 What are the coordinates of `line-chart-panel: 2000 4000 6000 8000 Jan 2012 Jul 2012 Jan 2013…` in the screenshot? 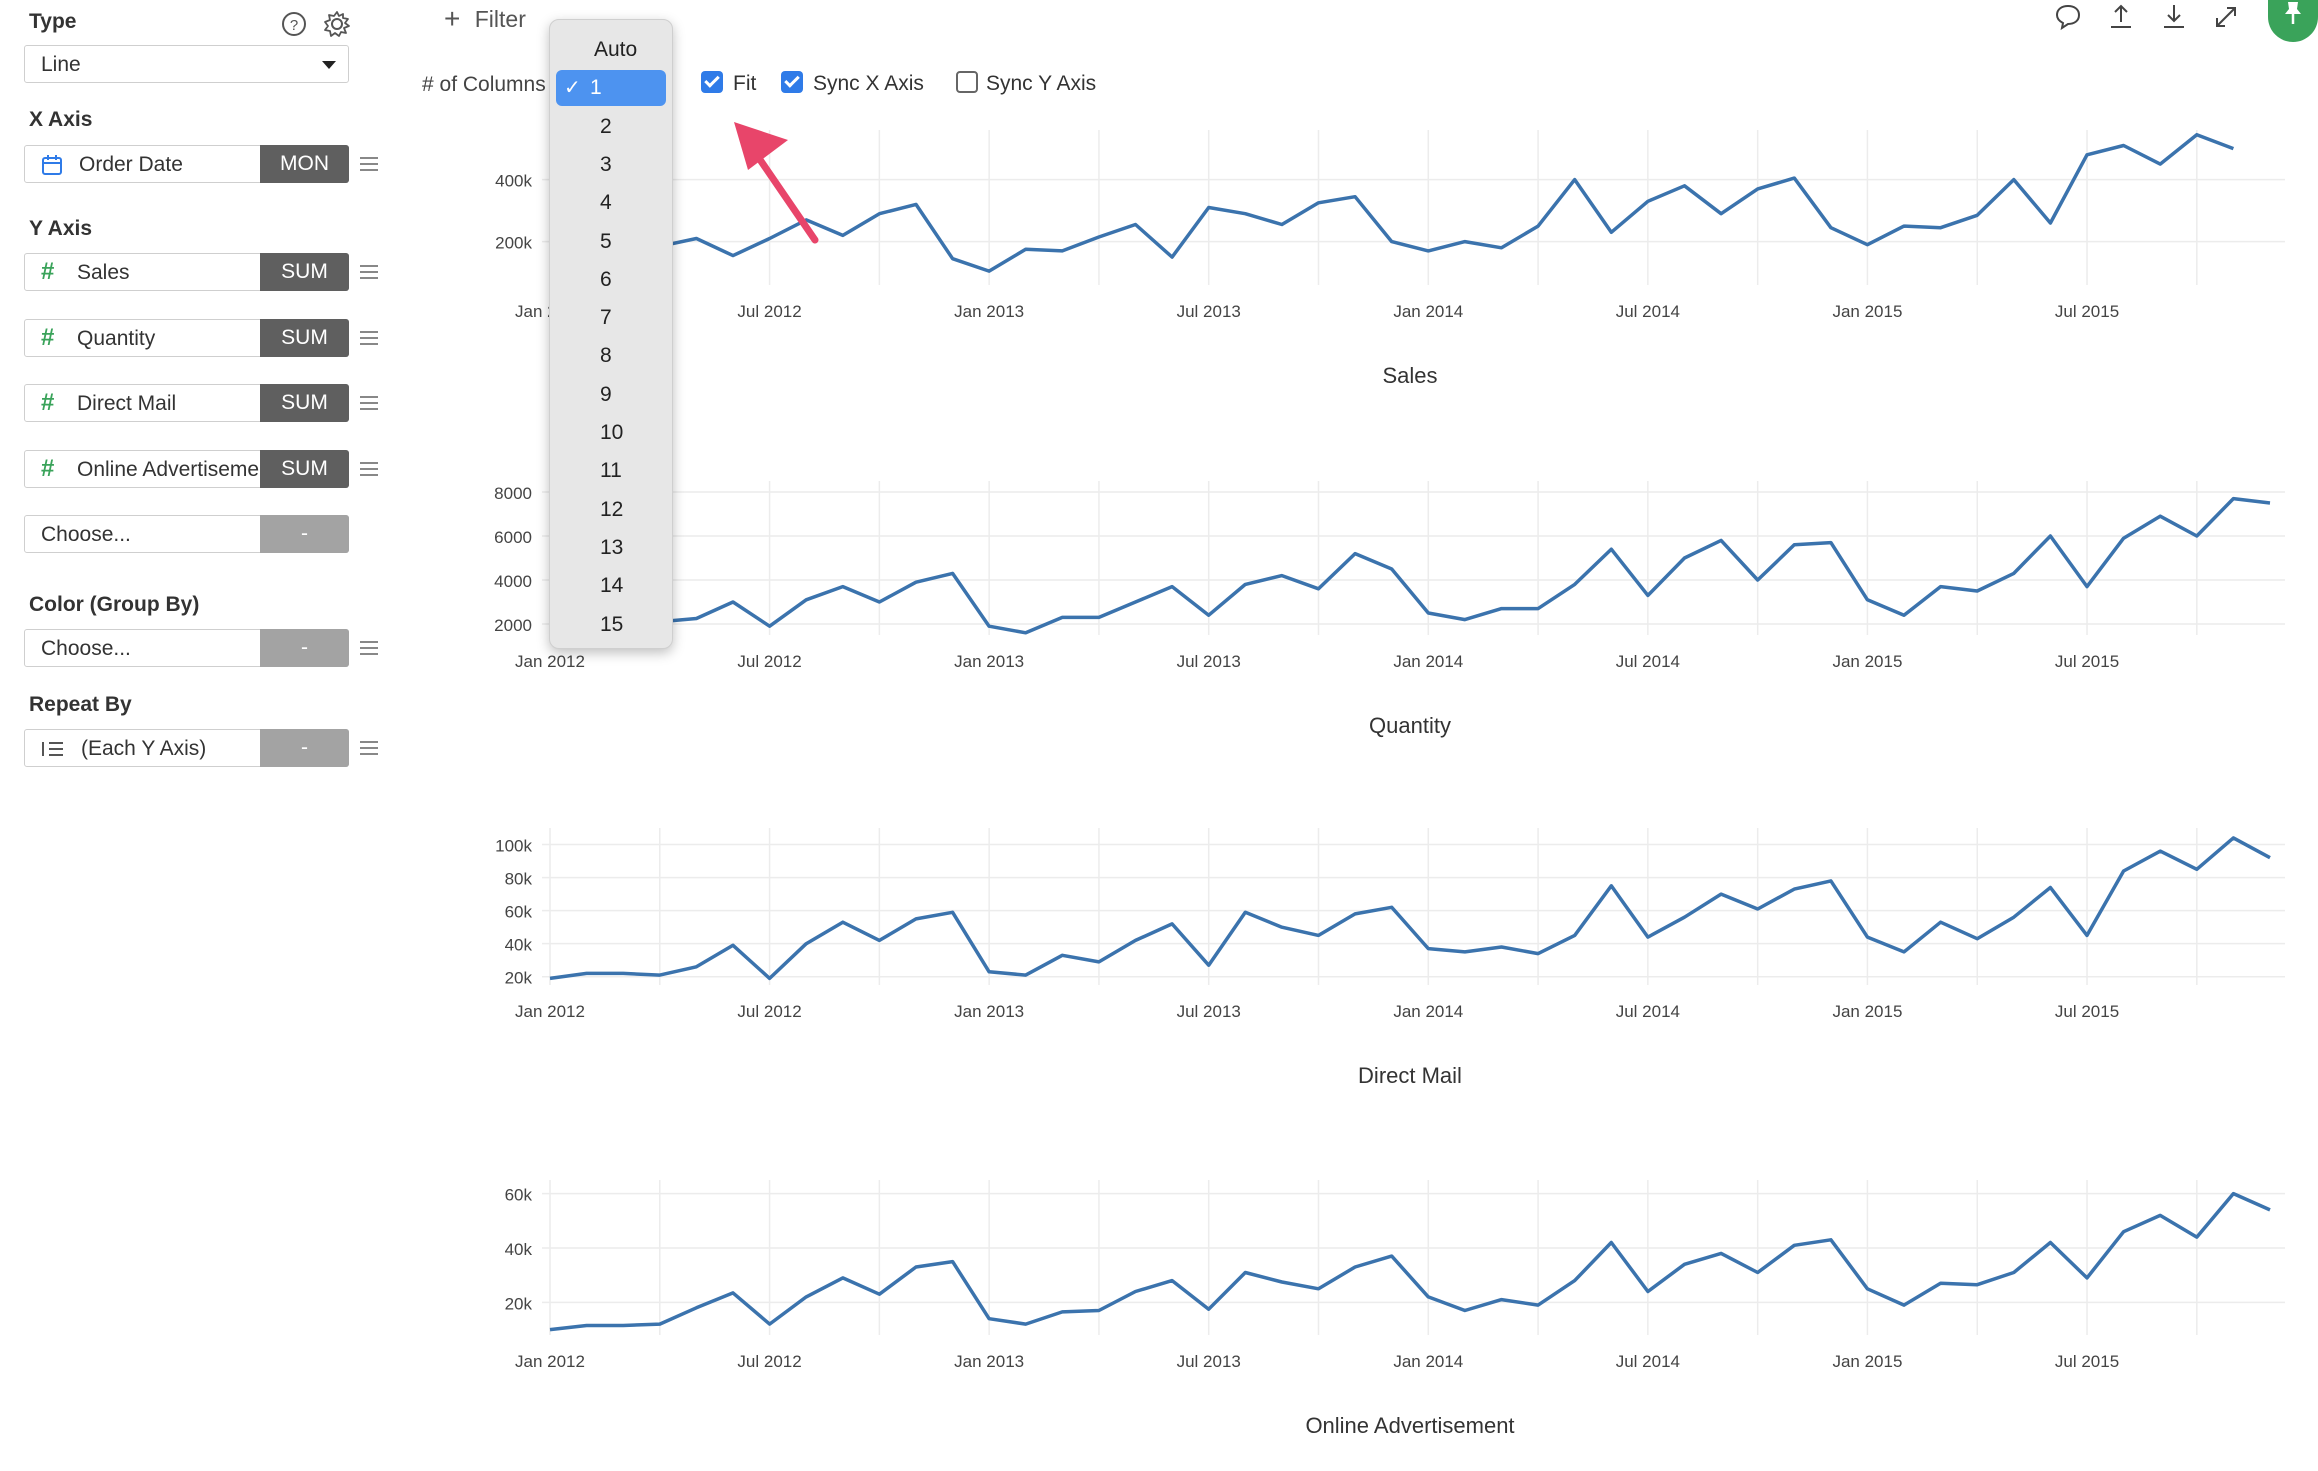 It's located at (1389, 609).